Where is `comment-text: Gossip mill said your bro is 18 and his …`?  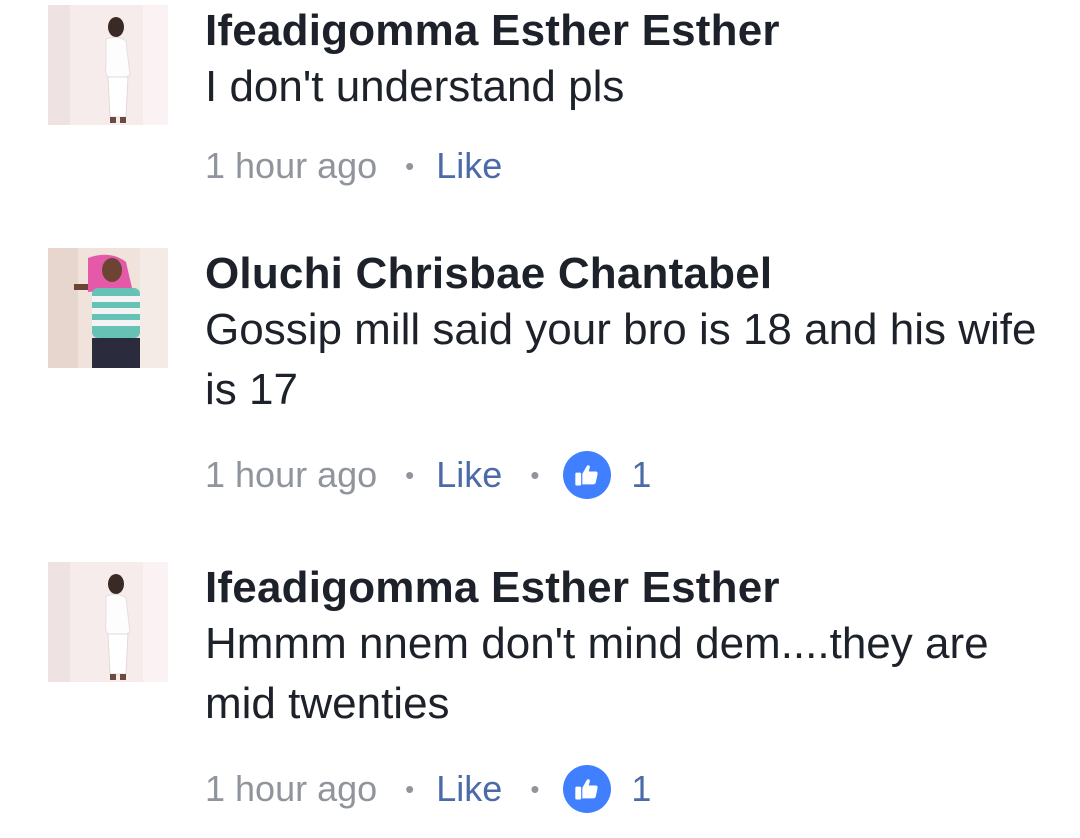
comment-text: Gossip mill said your bro is 18 and his … is located at coordinates (621, 359).